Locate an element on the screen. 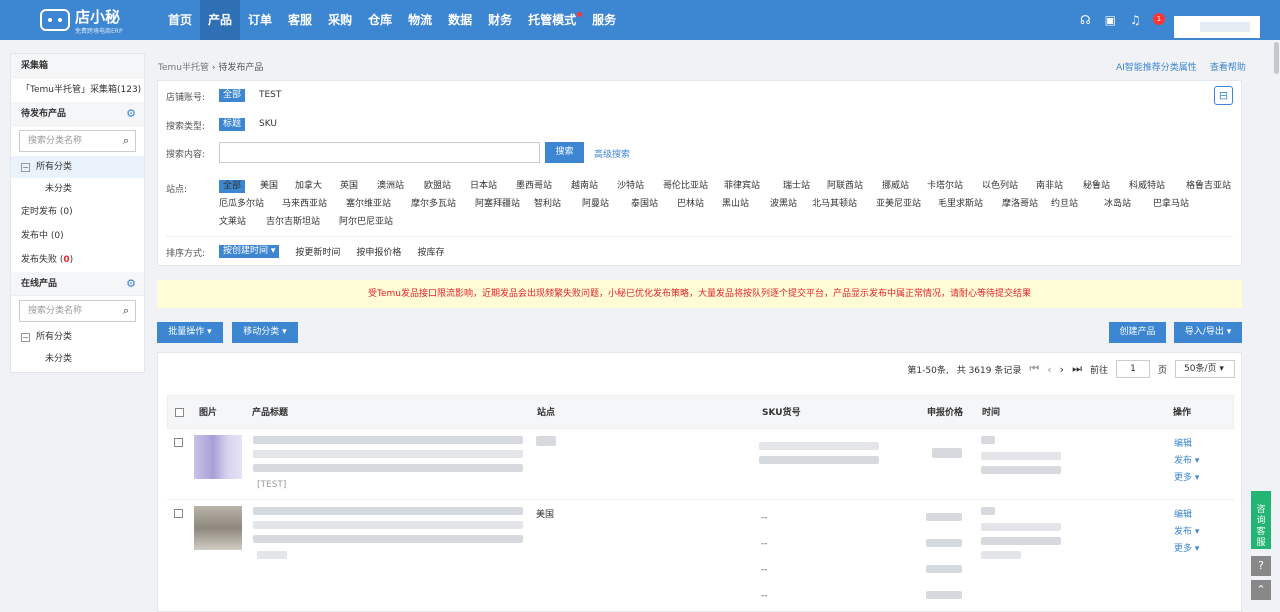 Image resolution: width=1280 pixels, height=612 pixels. book-icon: ▣ is located at coordinates (1110, 20).